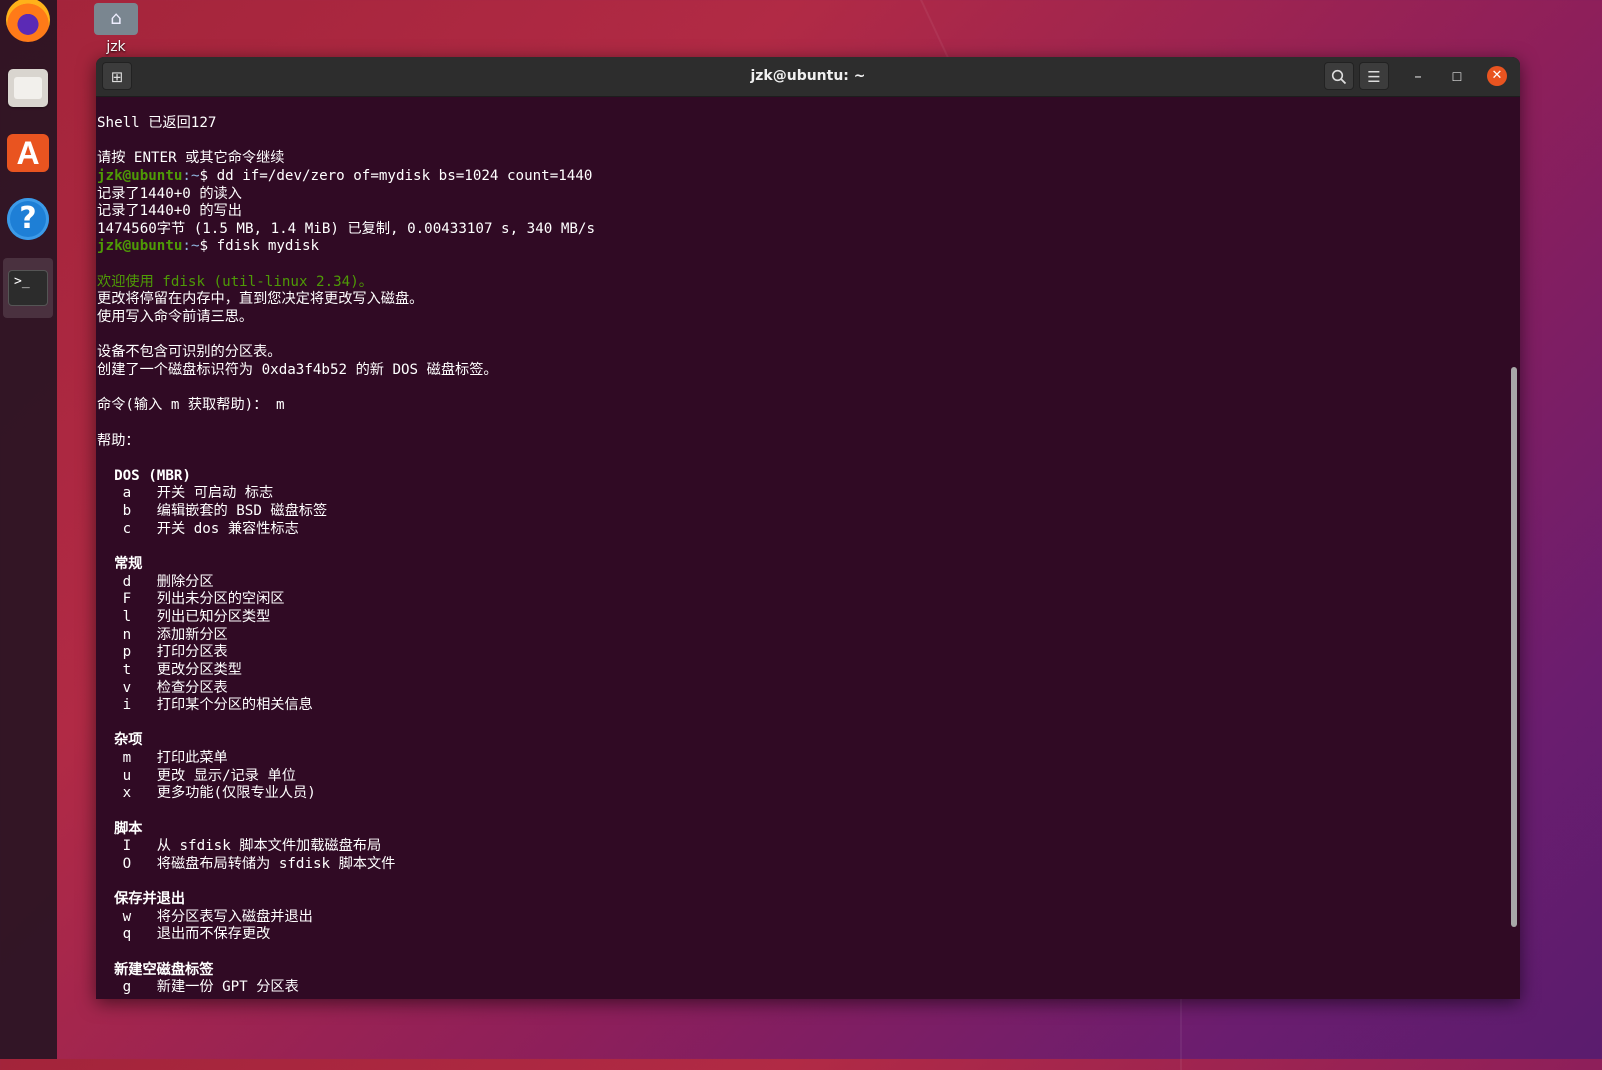 The image size is (1602, 1070). I want to click on search-button, so click(1339, 76).